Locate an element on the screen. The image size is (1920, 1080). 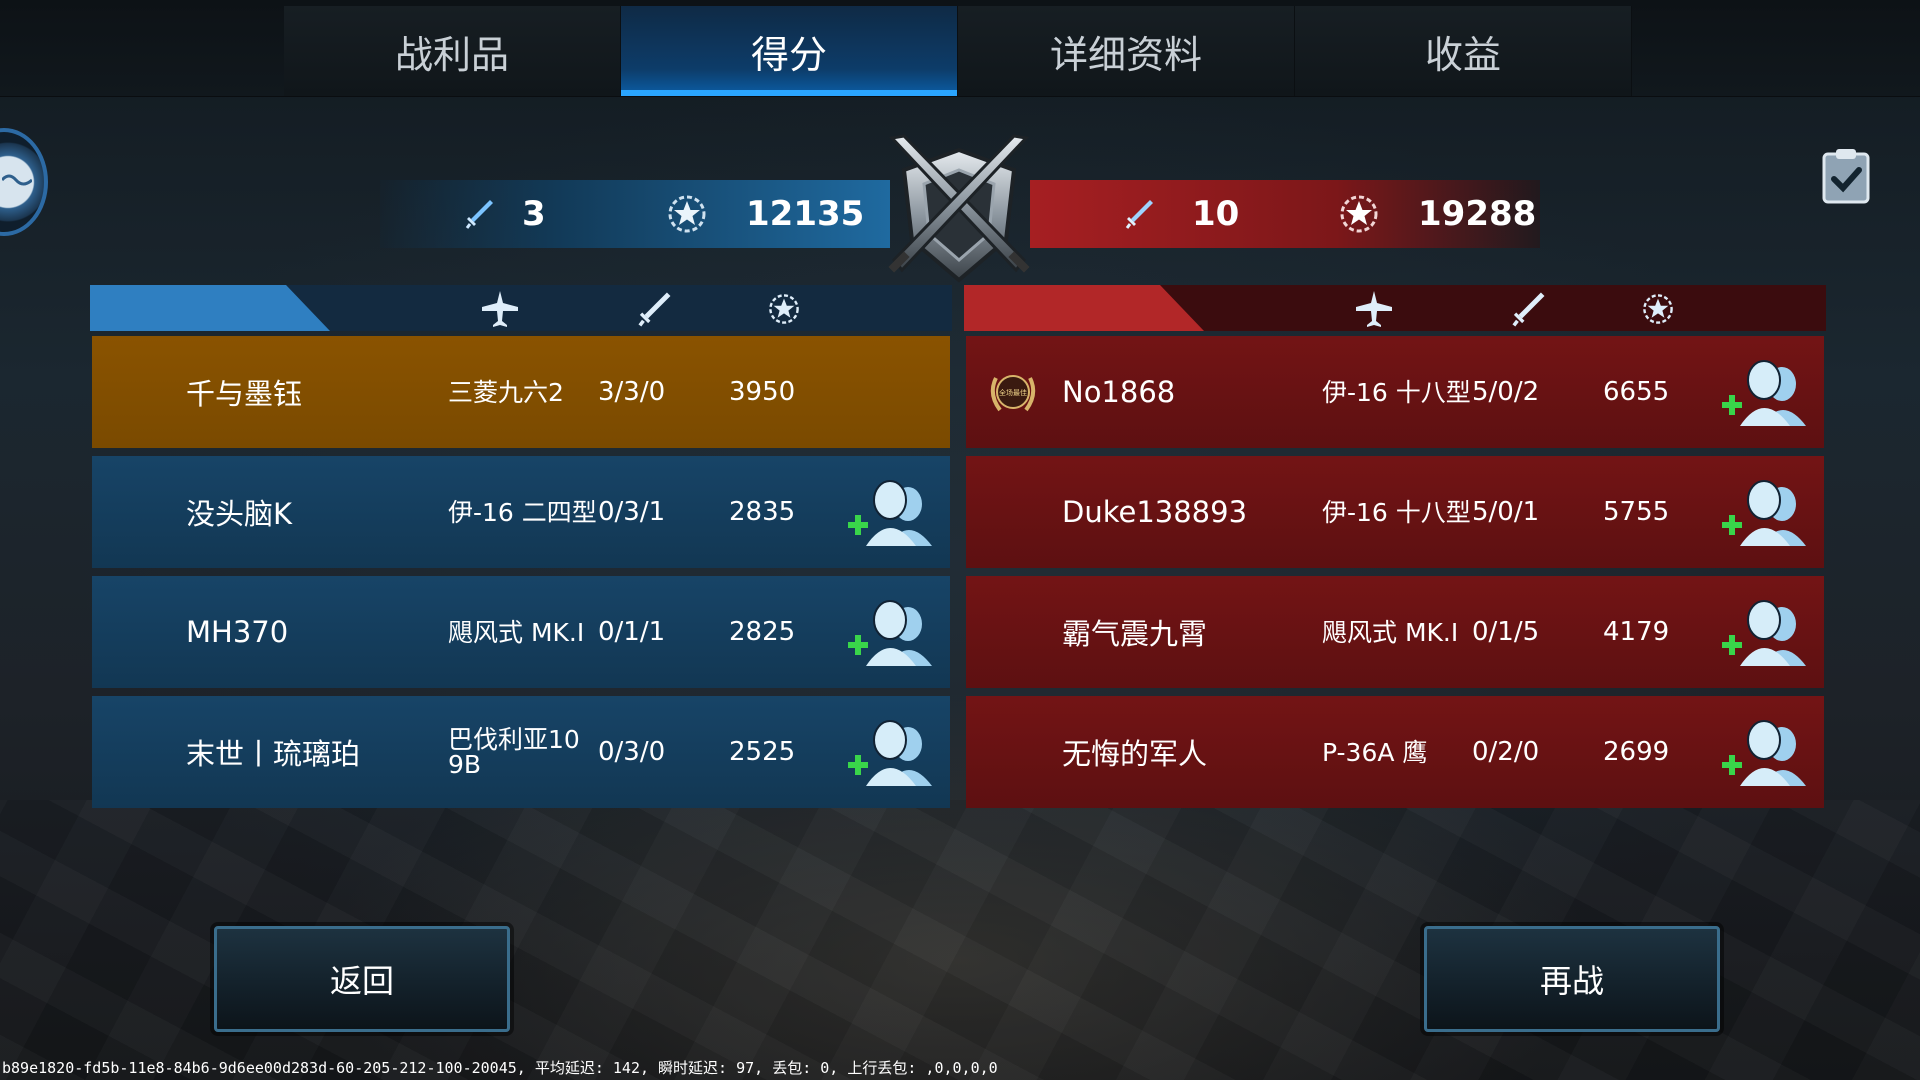
blue-team-header is located at coordinates (521, 308).